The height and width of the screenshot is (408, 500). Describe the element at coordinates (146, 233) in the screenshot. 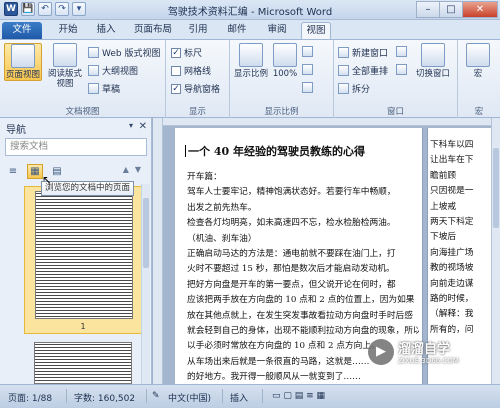

I see `nav-scroll-thumb` at that location.